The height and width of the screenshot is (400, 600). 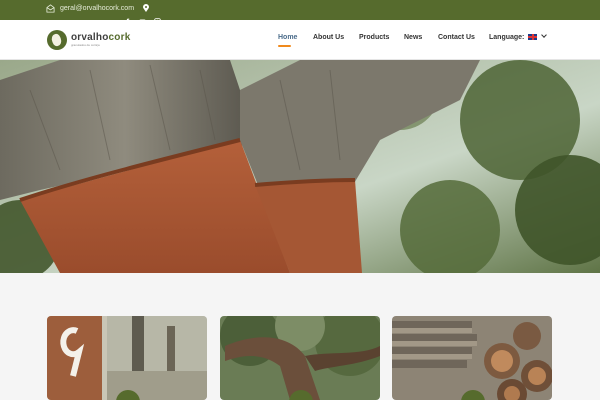 I want to click on nav-products: Products, so click(x=374, y=37).